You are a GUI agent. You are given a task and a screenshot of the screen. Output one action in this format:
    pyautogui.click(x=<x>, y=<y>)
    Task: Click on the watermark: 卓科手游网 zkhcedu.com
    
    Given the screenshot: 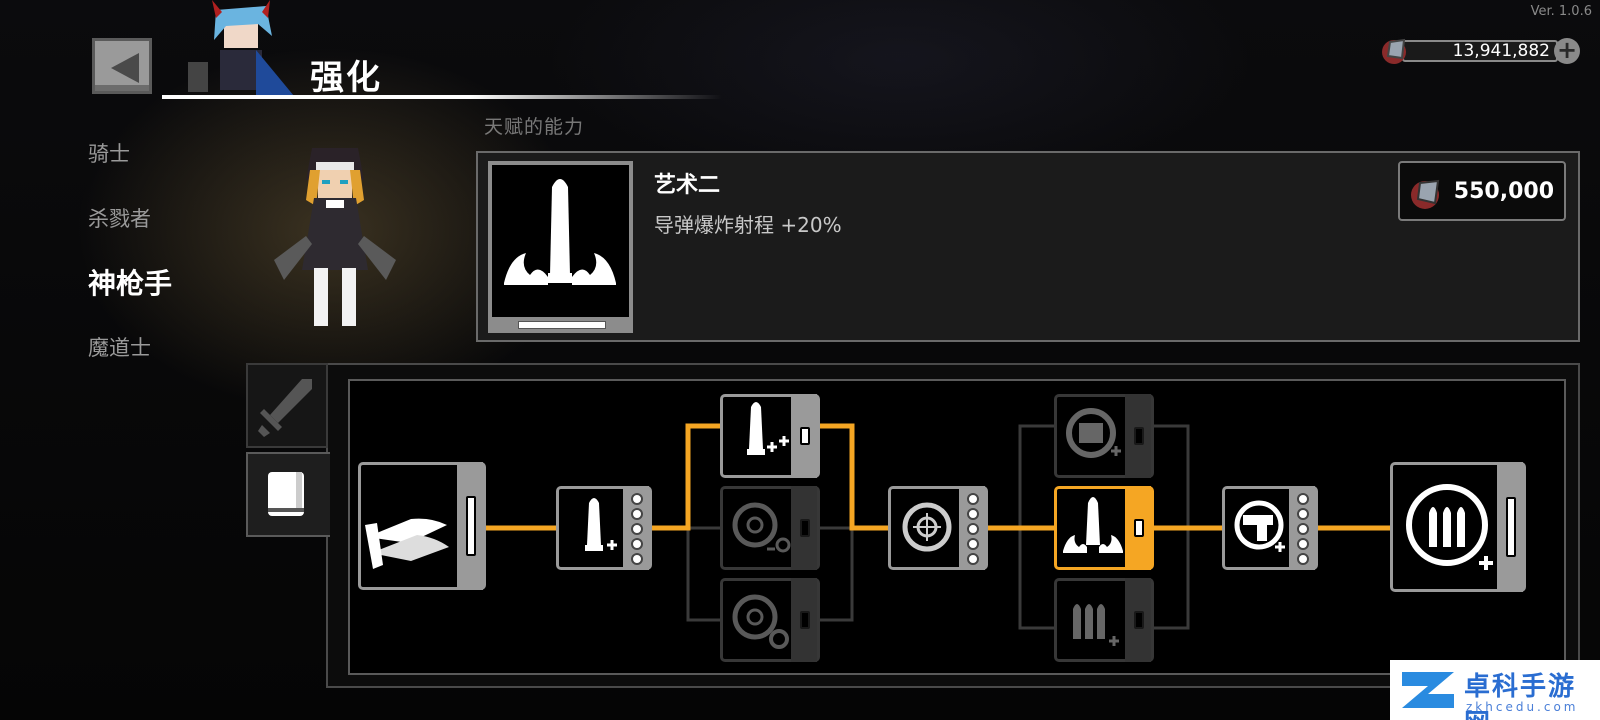 What is the action you would take?
    pyautogui.click(x=1495, y=690)
    